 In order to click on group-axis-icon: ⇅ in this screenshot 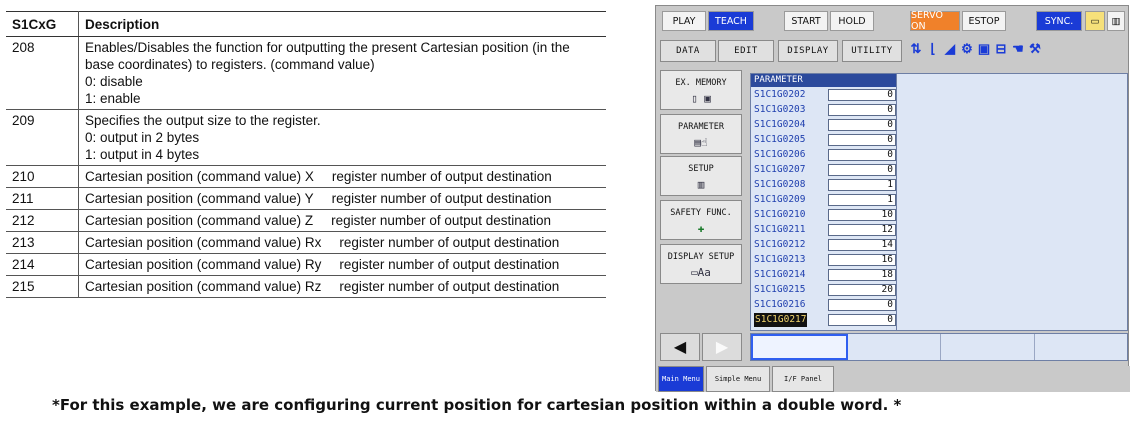, I will do `click(916, 48)`.